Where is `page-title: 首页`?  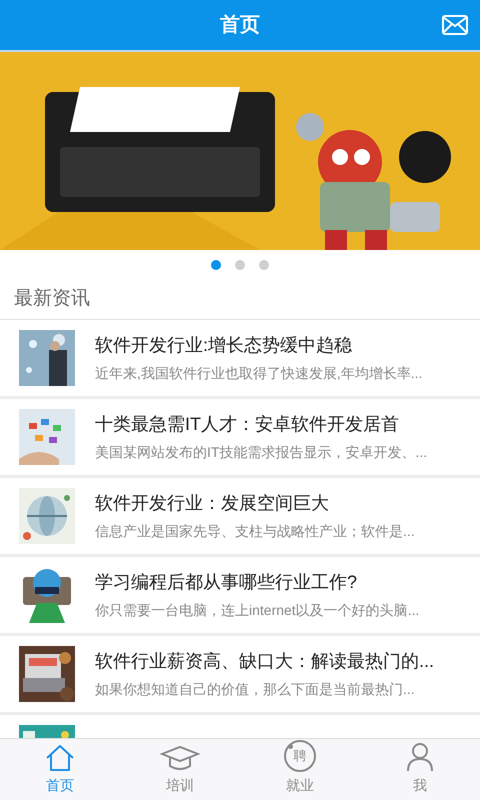
page-title: 首页 is located at coordinates (240, 25).